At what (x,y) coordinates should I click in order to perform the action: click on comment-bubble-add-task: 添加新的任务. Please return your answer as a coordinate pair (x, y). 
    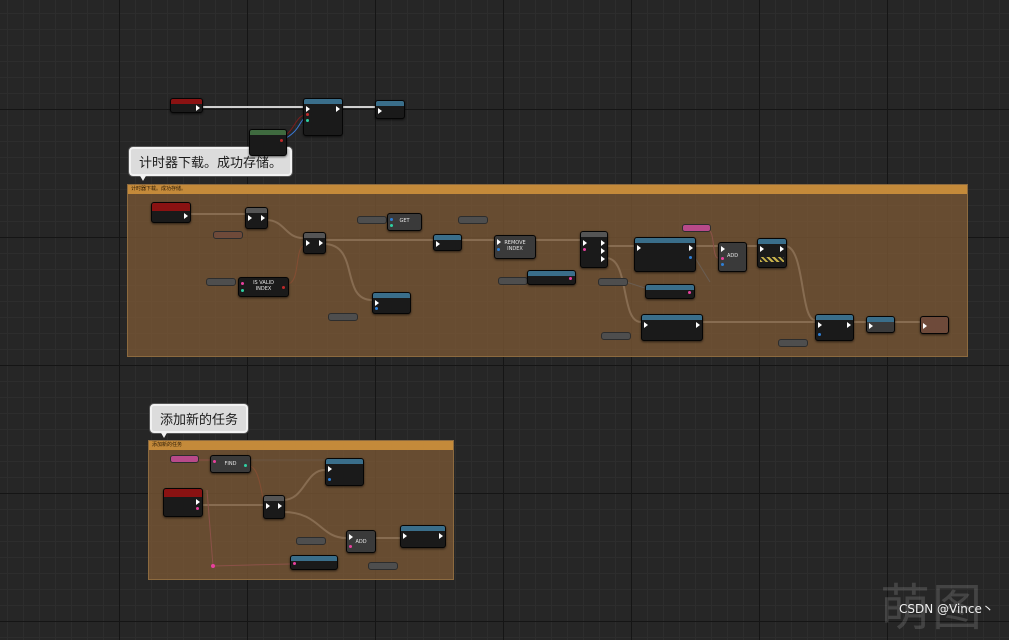
    Looking at the image, I should click on (199, 421).